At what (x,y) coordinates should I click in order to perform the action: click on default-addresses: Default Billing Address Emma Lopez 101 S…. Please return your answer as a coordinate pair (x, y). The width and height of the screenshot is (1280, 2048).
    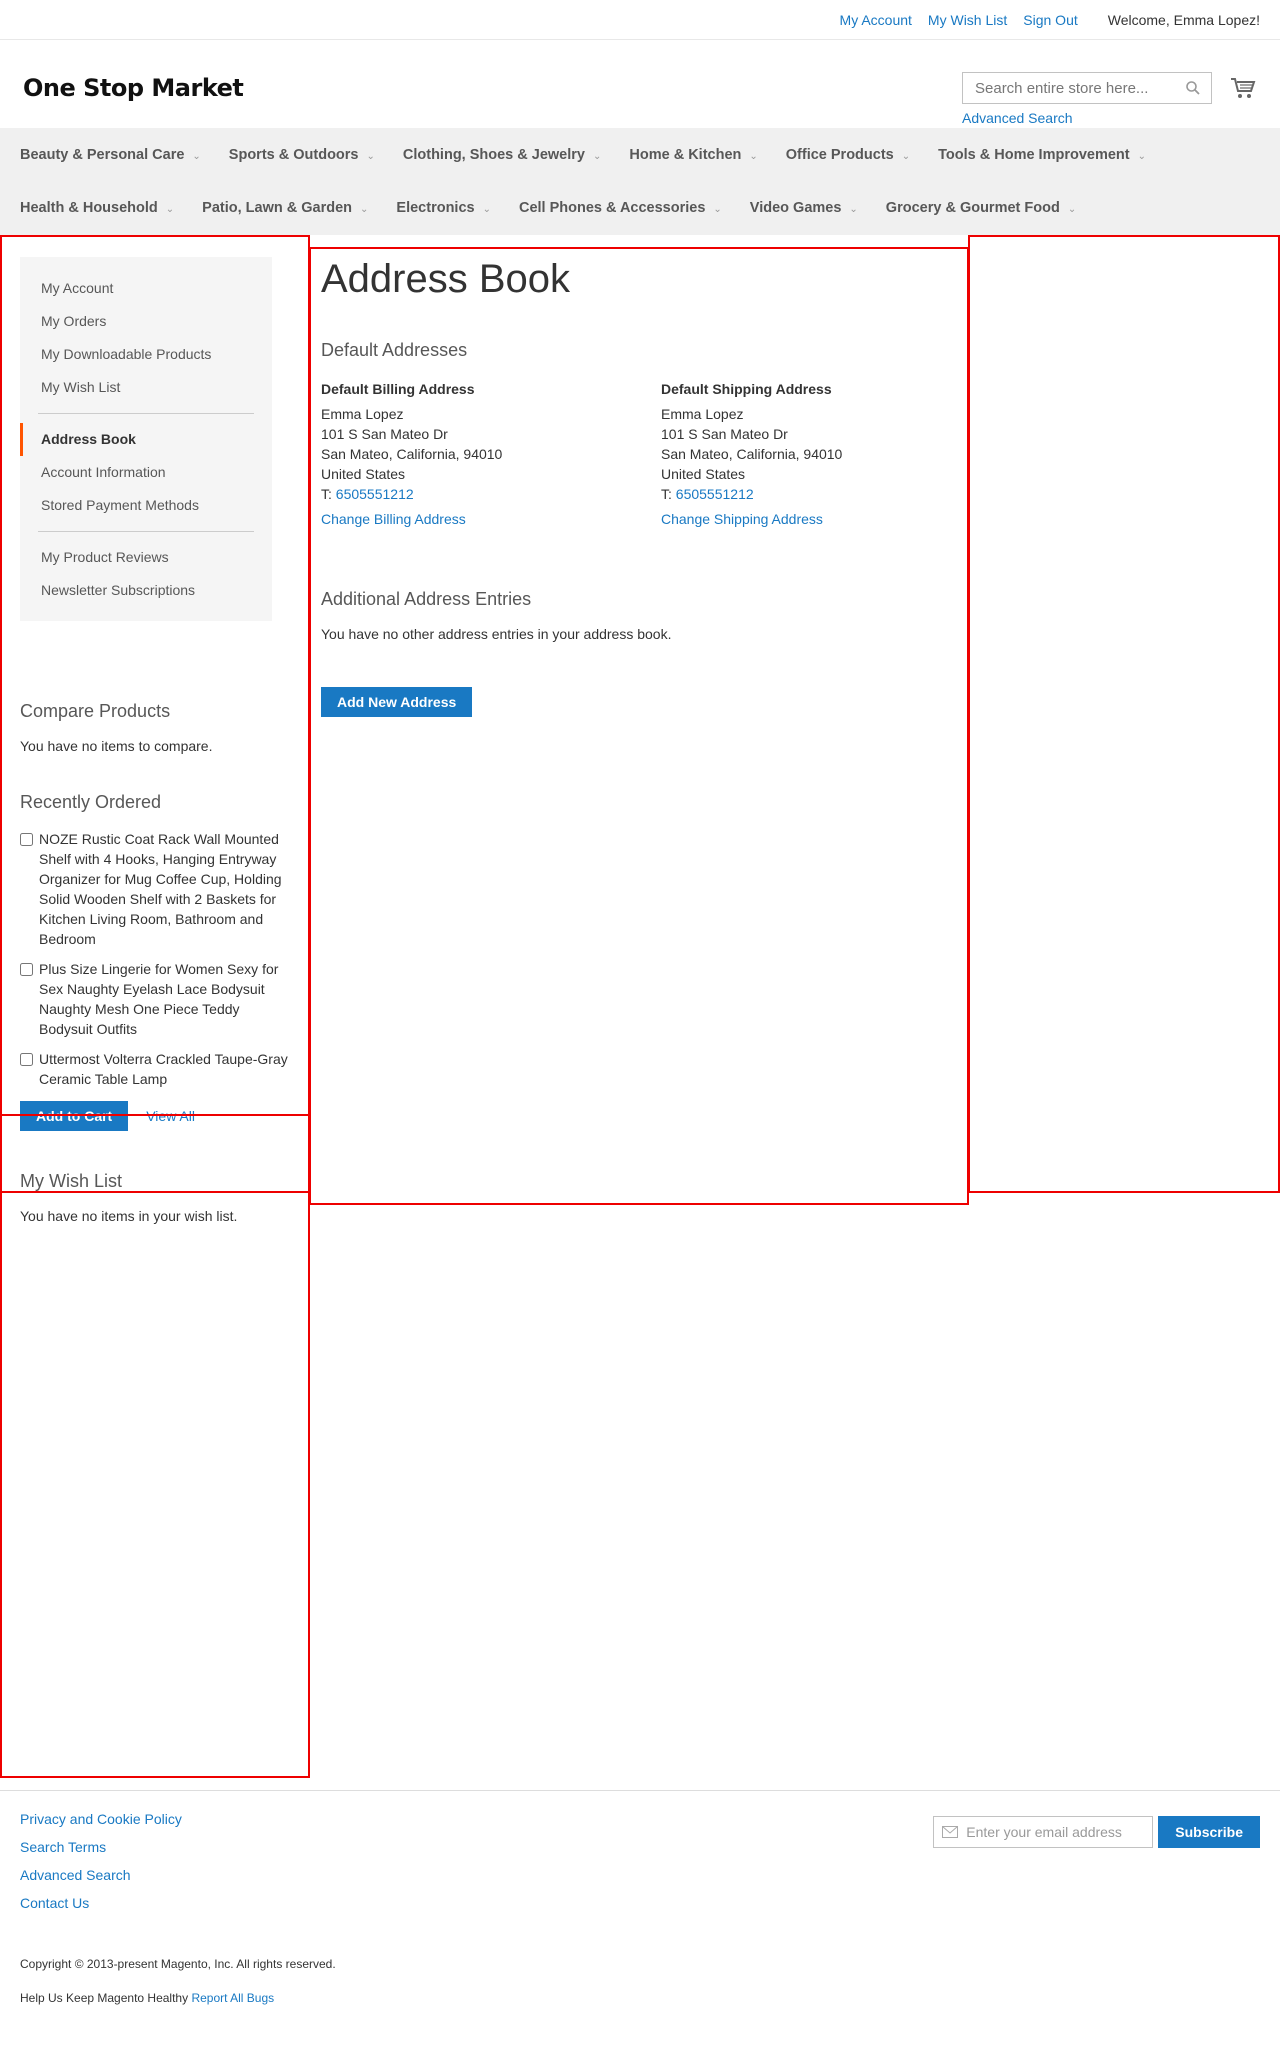
    Looking at the image, I should click on (661, 454).